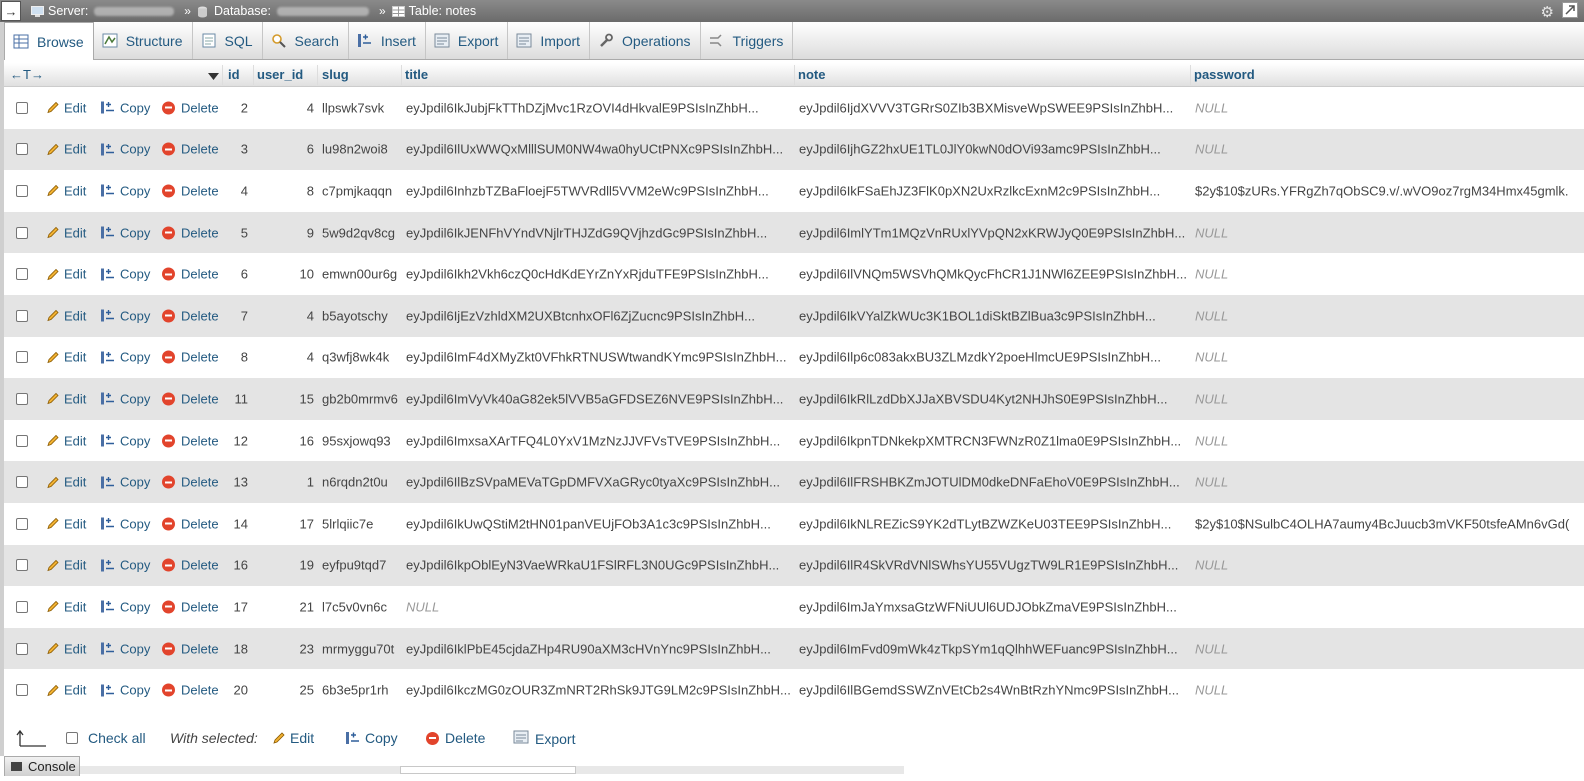 This screenshot has height=781, width=1584. I want to click on check-all-checkbox, so click(72, 738).